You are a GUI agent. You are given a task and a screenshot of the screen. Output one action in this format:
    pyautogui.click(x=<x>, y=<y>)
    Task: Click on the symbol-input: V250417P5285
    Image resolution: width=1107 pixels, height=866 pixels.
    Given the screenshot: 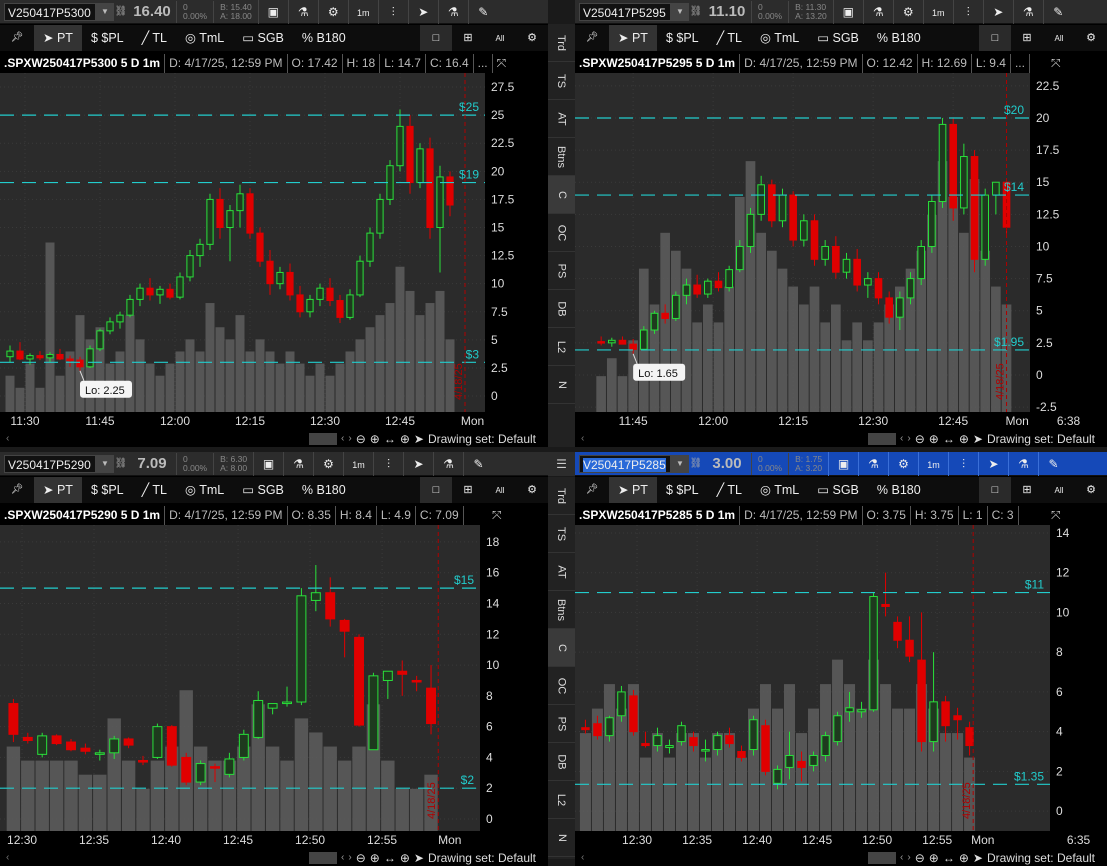 What is the action you would take?
    pyautogui.click(x=625, y=463)
    